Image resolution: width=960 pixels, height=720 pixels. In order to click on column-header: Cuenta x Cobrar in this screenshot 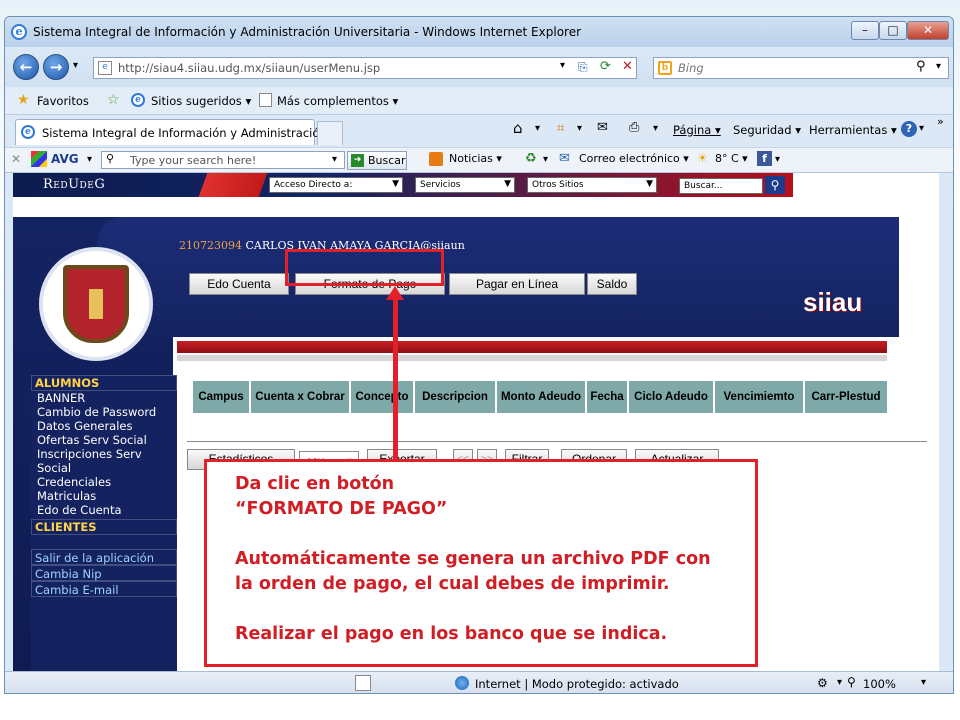, I will do `click(300, 397)`.